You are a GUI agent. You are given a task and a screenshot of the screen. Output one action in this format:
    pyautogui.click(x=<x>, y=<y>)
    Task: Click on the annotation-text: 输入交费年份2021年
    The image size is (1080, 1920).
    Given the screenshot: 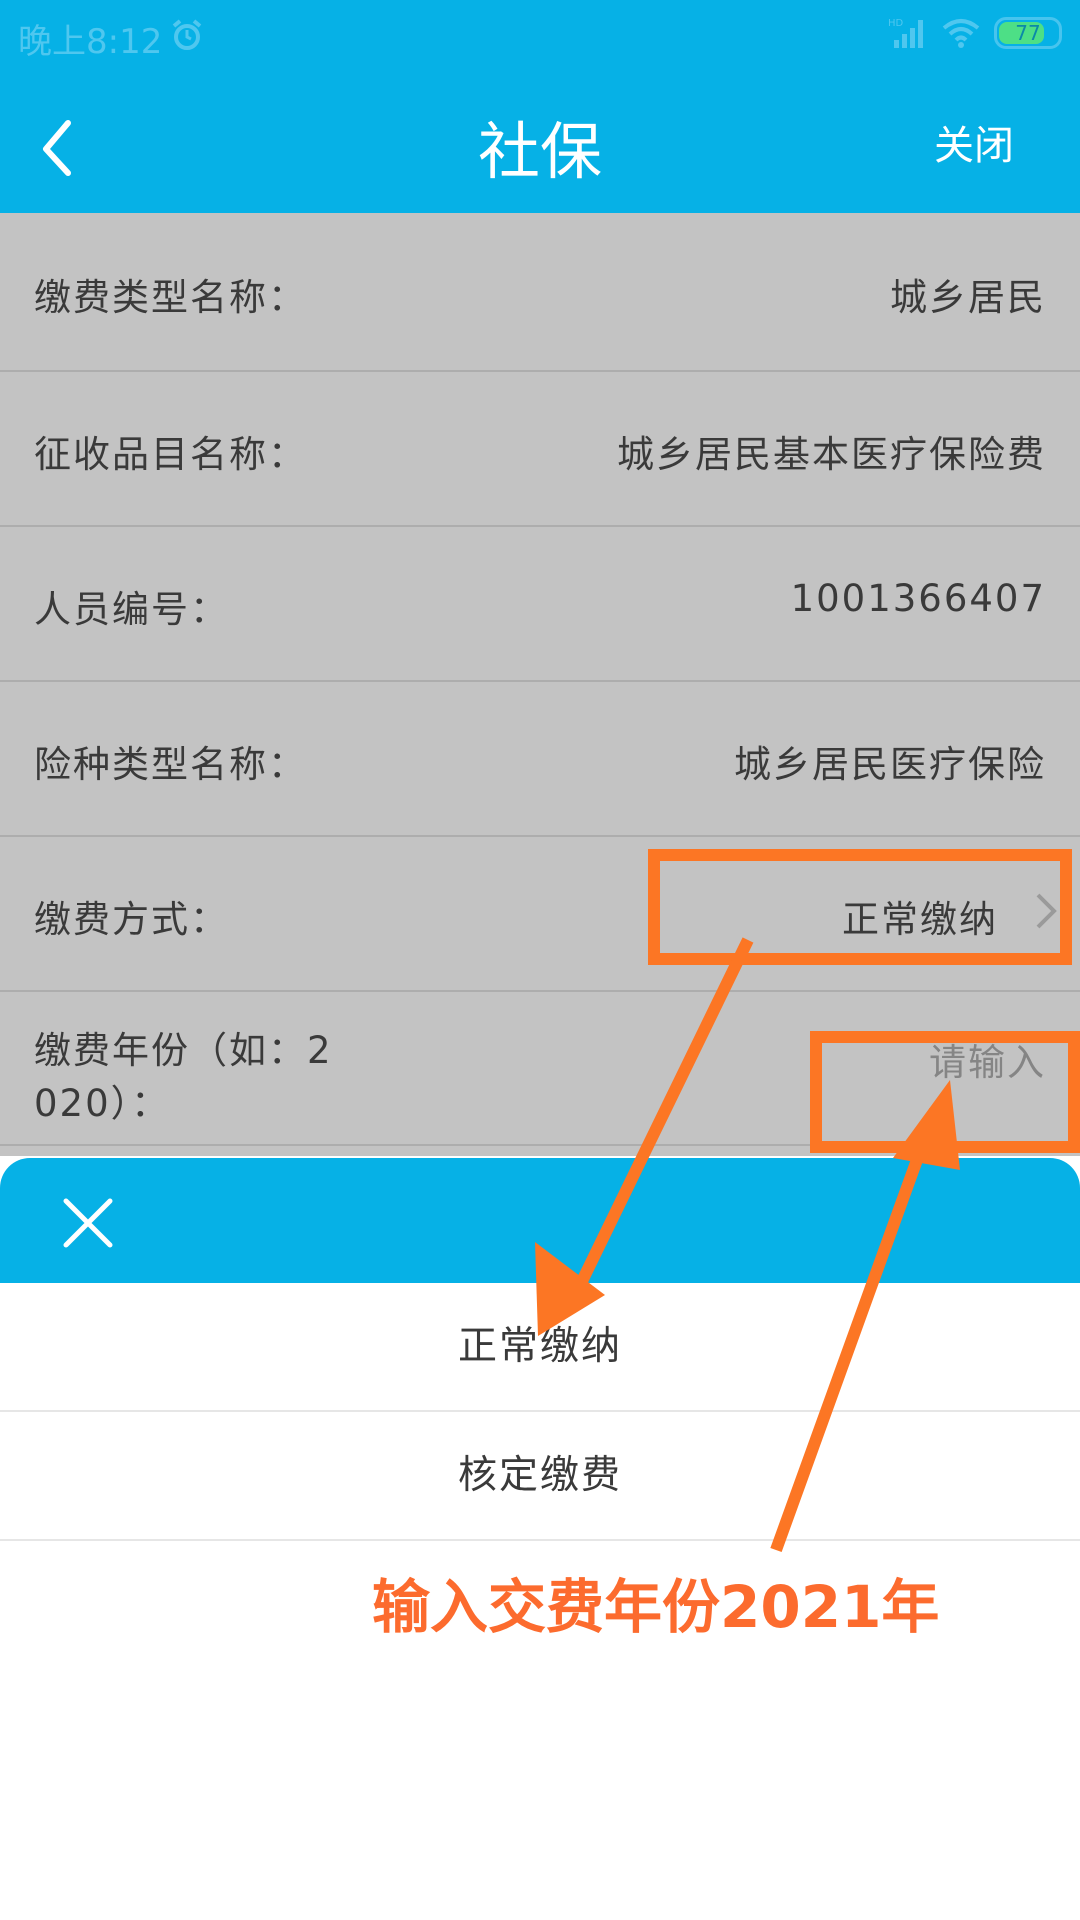 What is the action you would take?
    pyautogui.click(x=656, y=1607)
    